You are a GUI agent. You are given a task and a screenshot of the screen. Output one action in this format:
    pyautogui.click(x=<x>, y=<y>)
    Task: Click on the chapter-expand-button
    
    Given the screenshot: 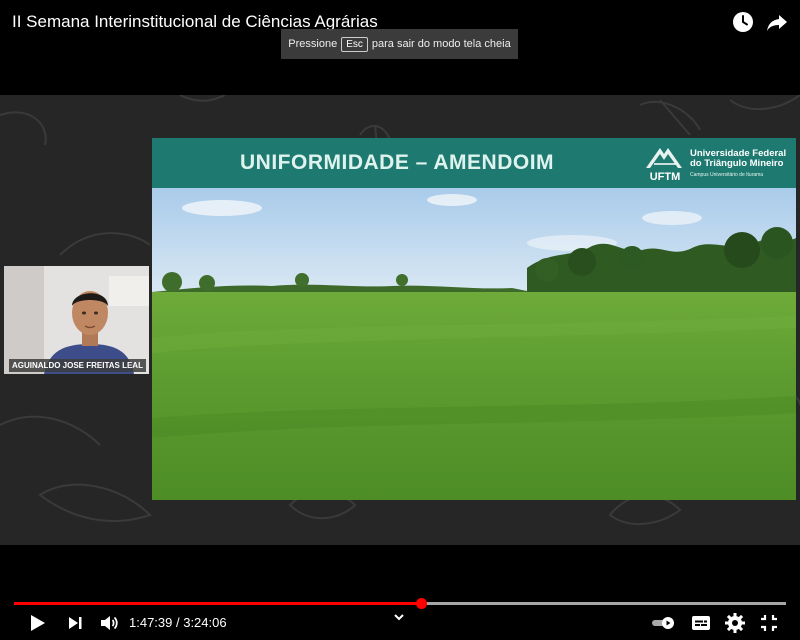 What is the action you would take?
    pyautogui.click(x=399, y=617)
    